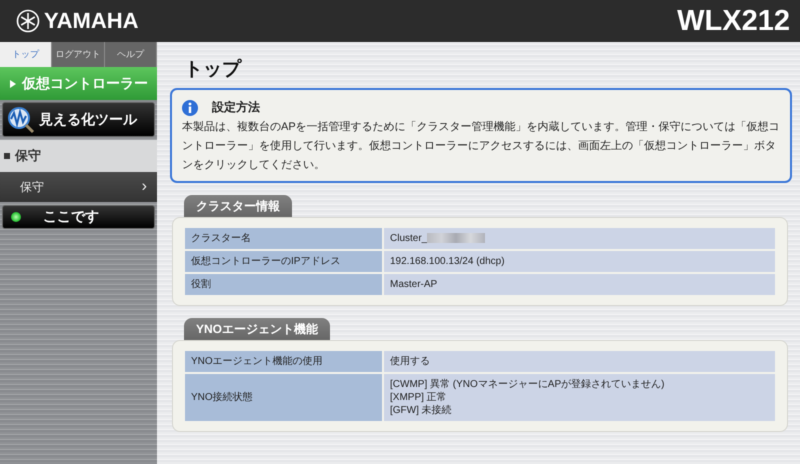 Image resolution: width=800 pixels, height=464 pixels. I want to click on visualization-tool-button: 見える化ツール, so click(78, 119).